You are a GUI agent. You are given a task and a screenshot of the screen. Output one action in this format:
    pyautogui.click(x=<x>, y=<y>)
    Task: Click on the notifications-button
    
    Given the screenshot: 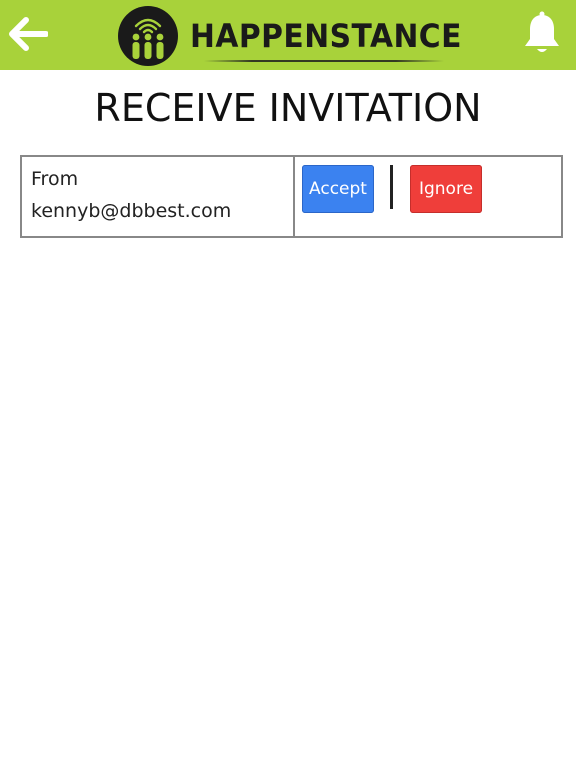 What is the action you would take?
    pyautogui.click(x=542, y=33)
    